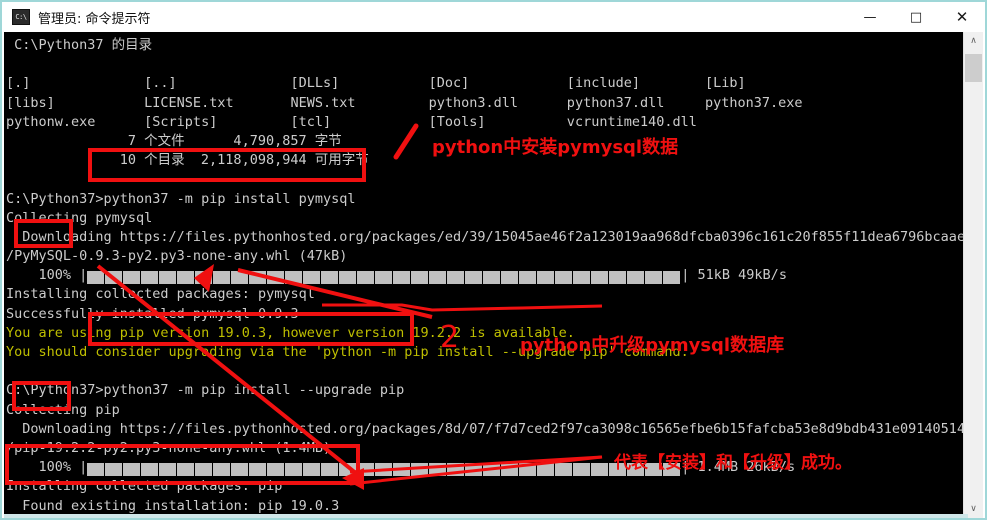  I want to click on console-line: Collecting pip, so click(63, 409).